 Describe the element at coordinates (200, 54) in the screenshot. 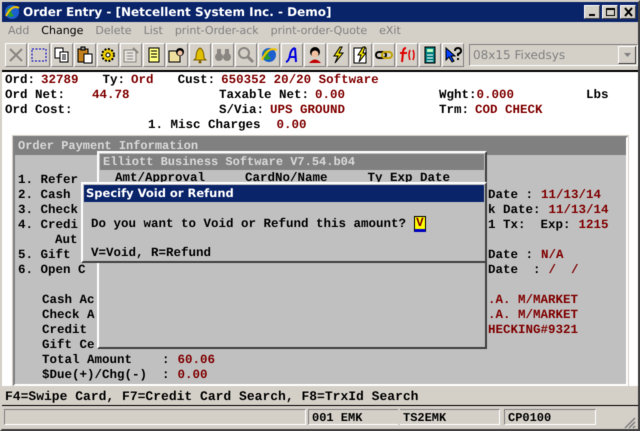

I see `bell-icon` at that location.